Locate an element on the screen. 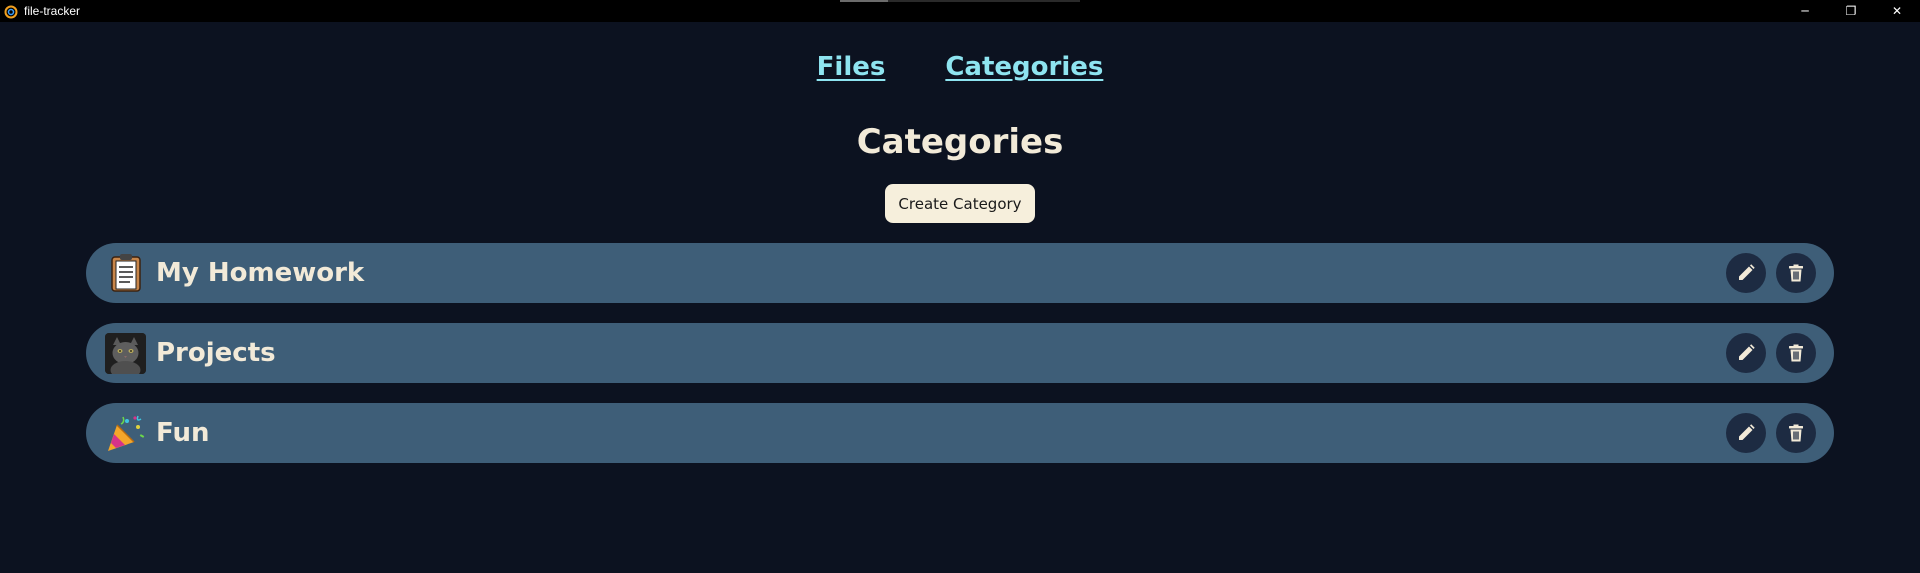 The image size is (1920, 573). minimize-button: ─ is located at coordinates (1805, 11).